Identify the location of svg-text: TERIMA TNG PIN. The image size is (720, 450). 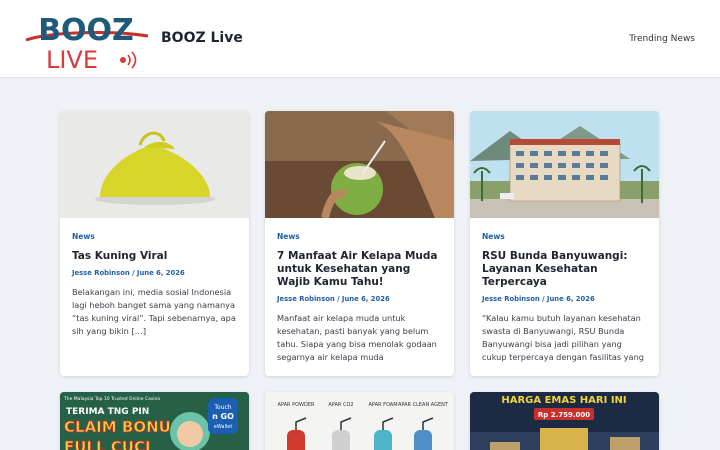
(107, 412).